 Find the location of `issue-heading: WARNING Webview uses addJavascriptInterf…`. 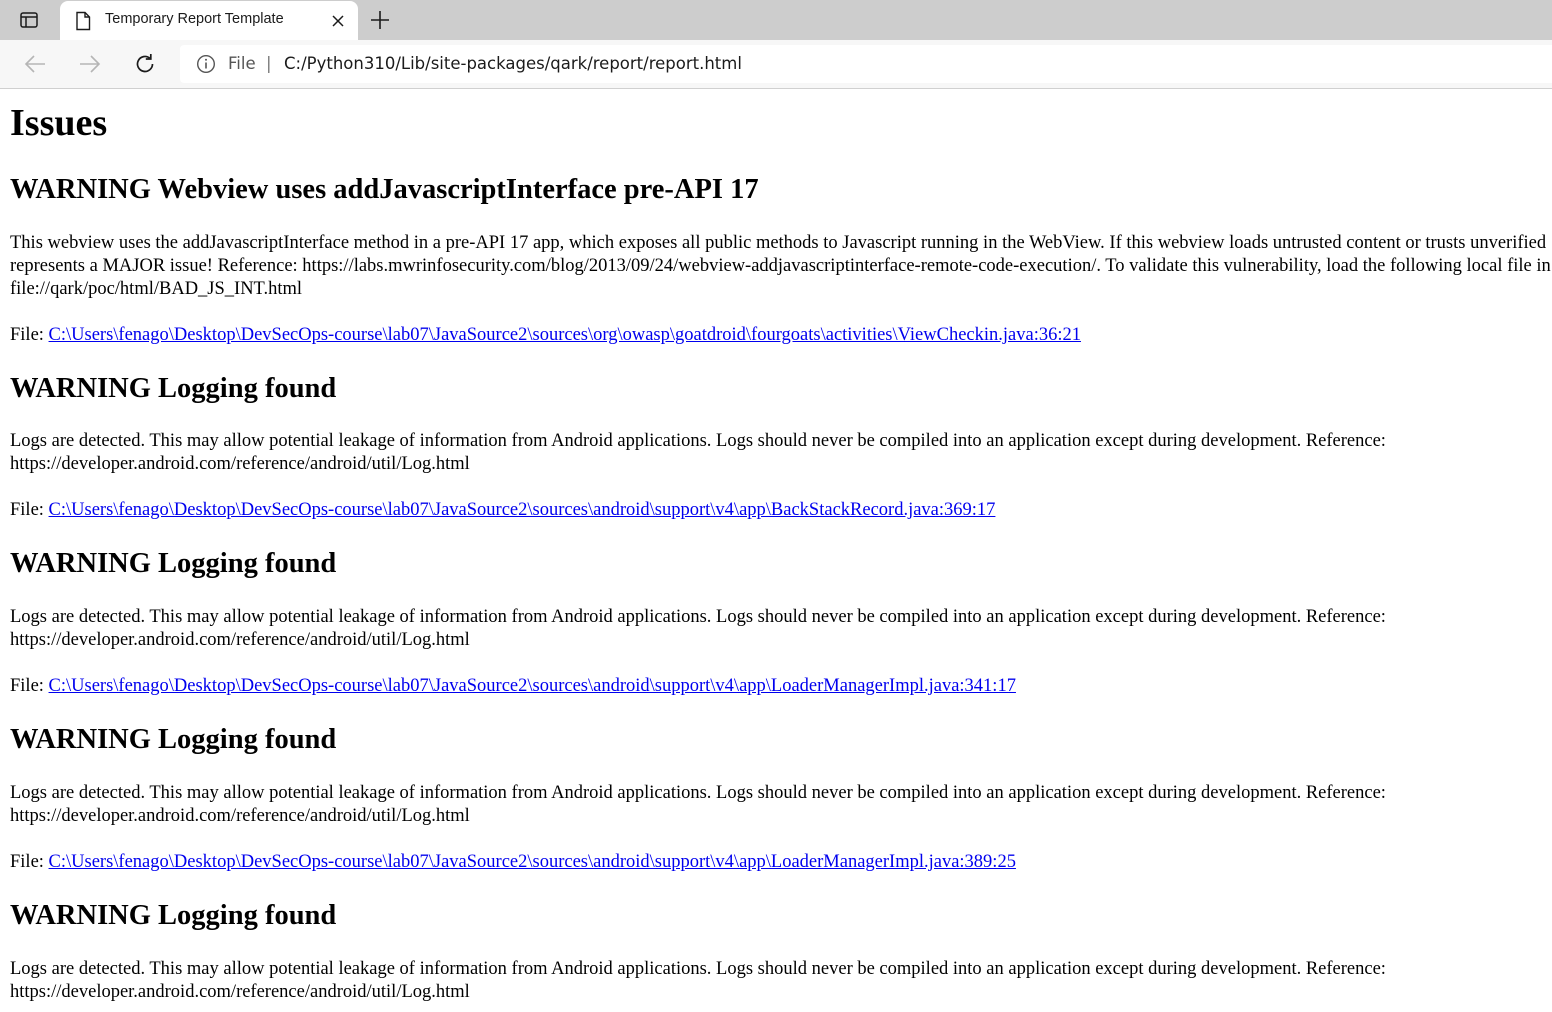

issue-heading: WARNING Webview uses addJavascriptInterf… is located at coordinates (384, 189).